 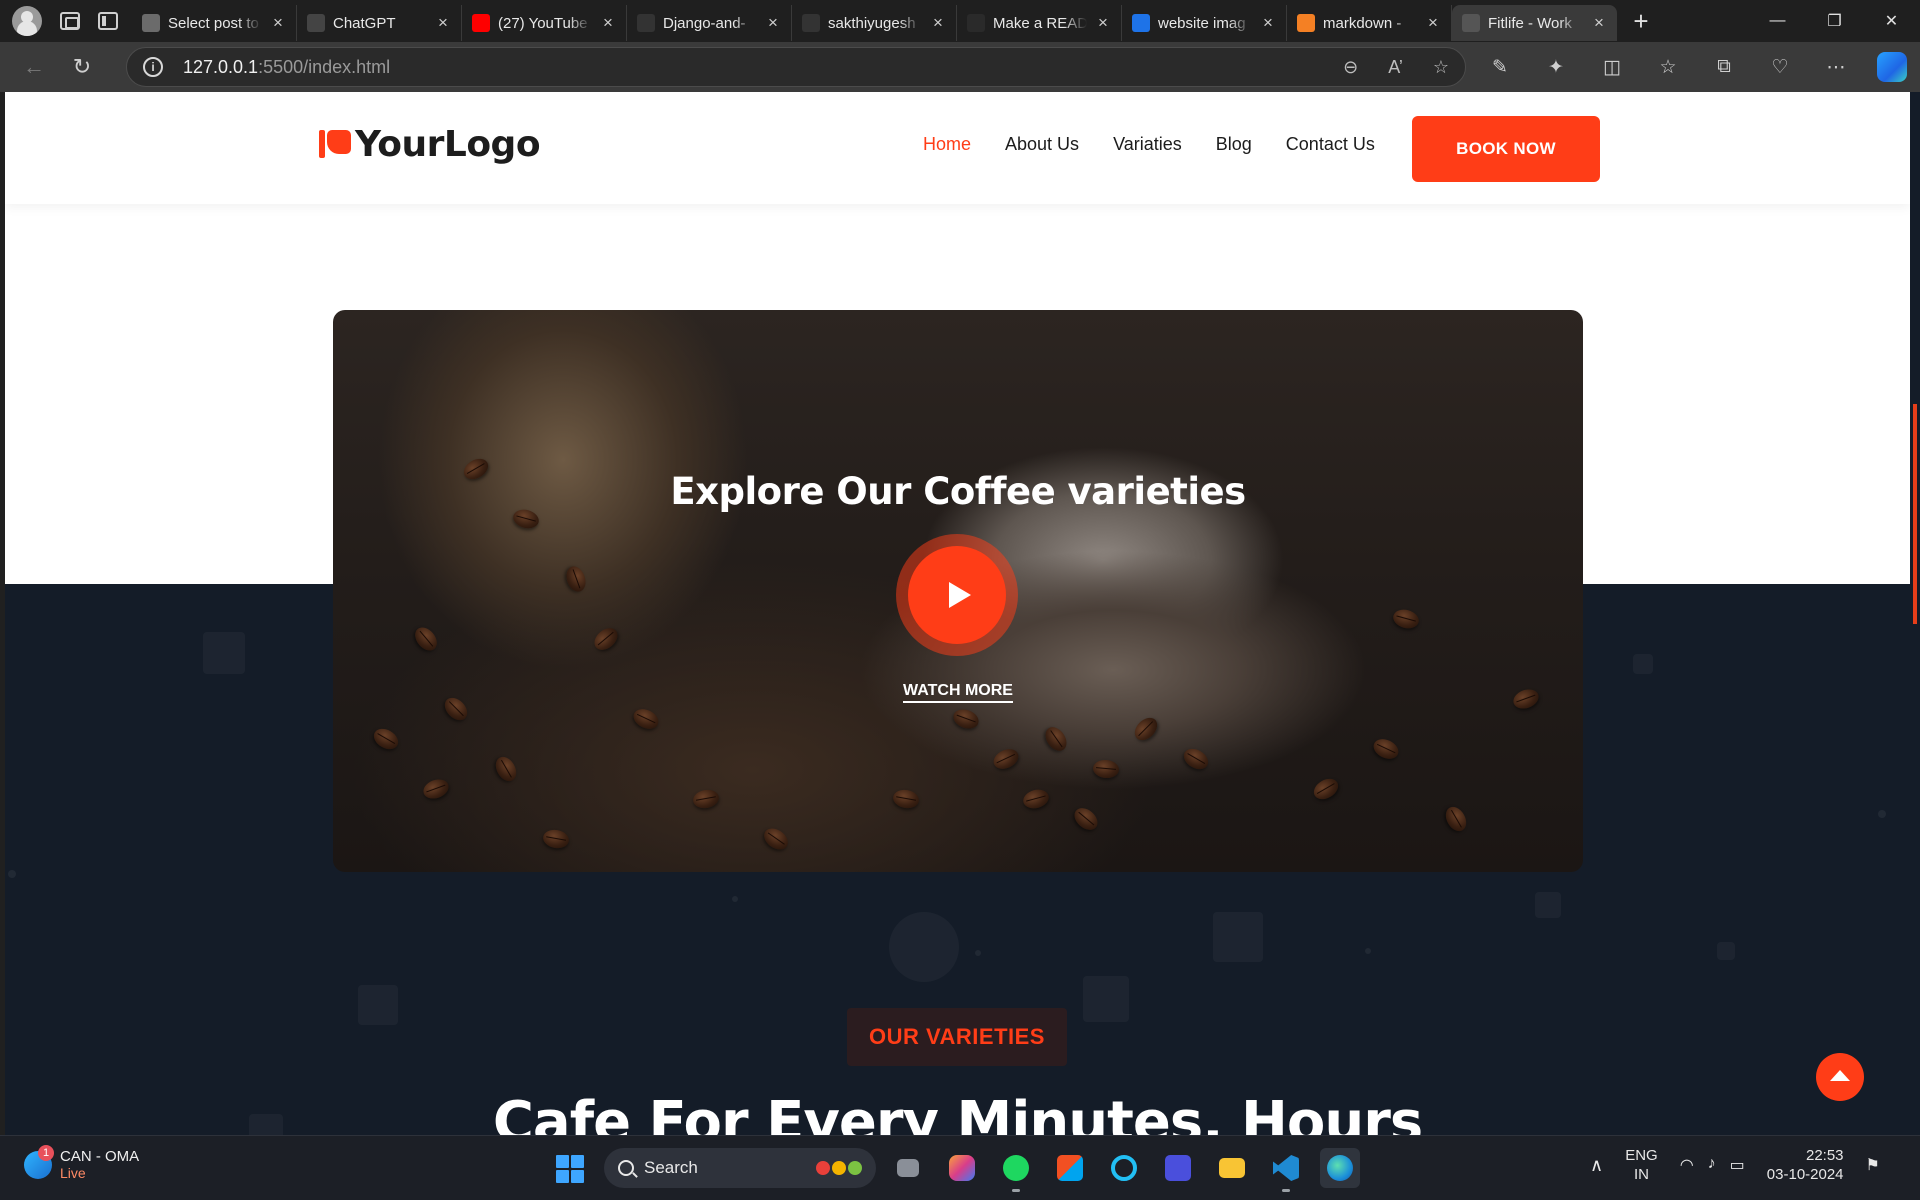 I want to click on browser-tab: website imag ×, so click(x=1204, y=23).